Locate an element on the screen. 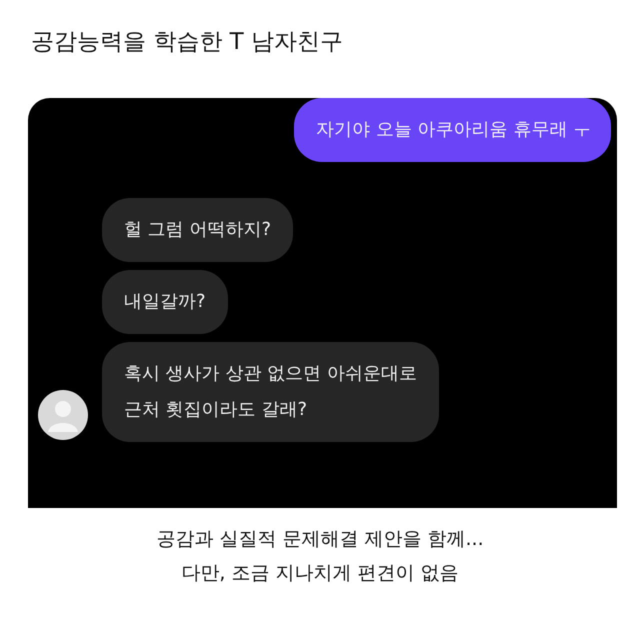  received-message: 혹시 생사가 상관 없으면 아쉬운대로 근처 횟집이라도 갈래? is located at coordinates (270, 392).